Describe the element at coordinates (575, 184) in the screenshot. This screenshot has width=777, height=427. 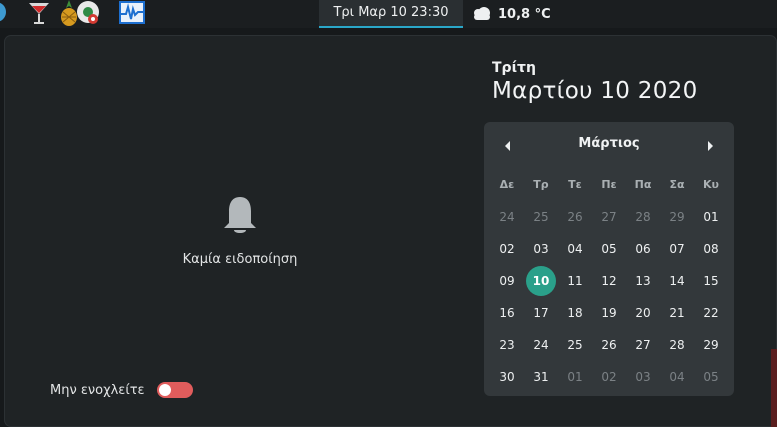
I see `weekday-header: Τε` at that location.